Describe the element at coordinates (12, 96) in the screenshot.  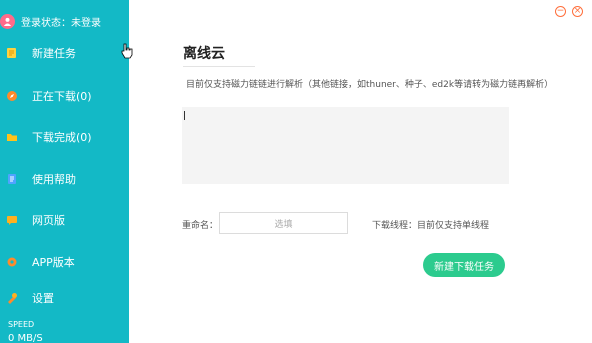
I see `compass-icon` at that location.